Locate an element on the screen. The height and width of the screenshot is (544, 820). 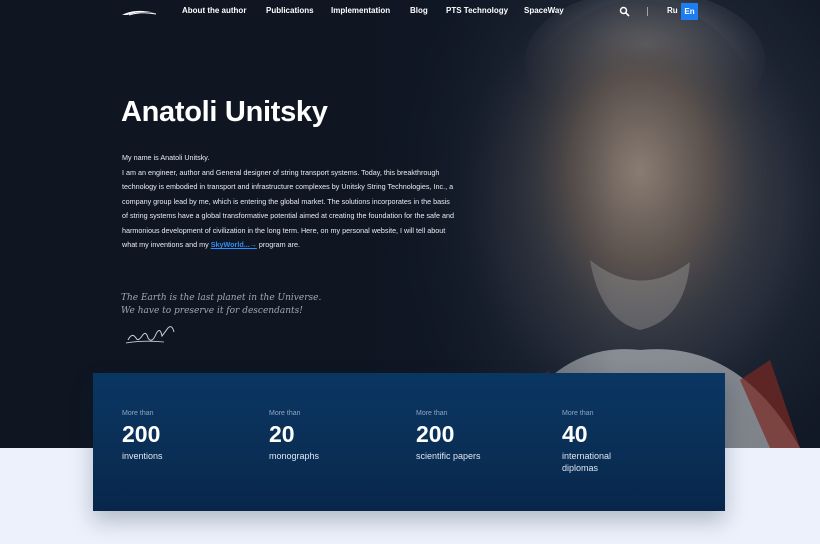
nav-divider is located at coordinates (647, 11).